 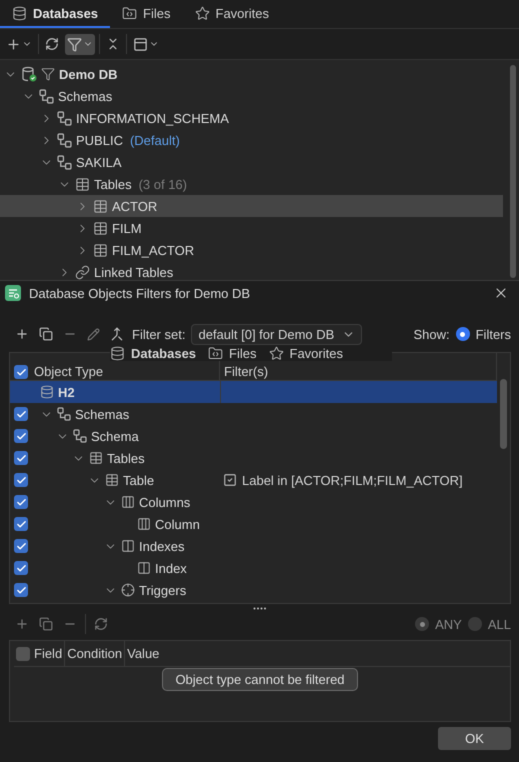 What do you see at coordinates (251, 96) in the screenshot?
I see `tree-item: Schemas` at bounding box center [251, 96].